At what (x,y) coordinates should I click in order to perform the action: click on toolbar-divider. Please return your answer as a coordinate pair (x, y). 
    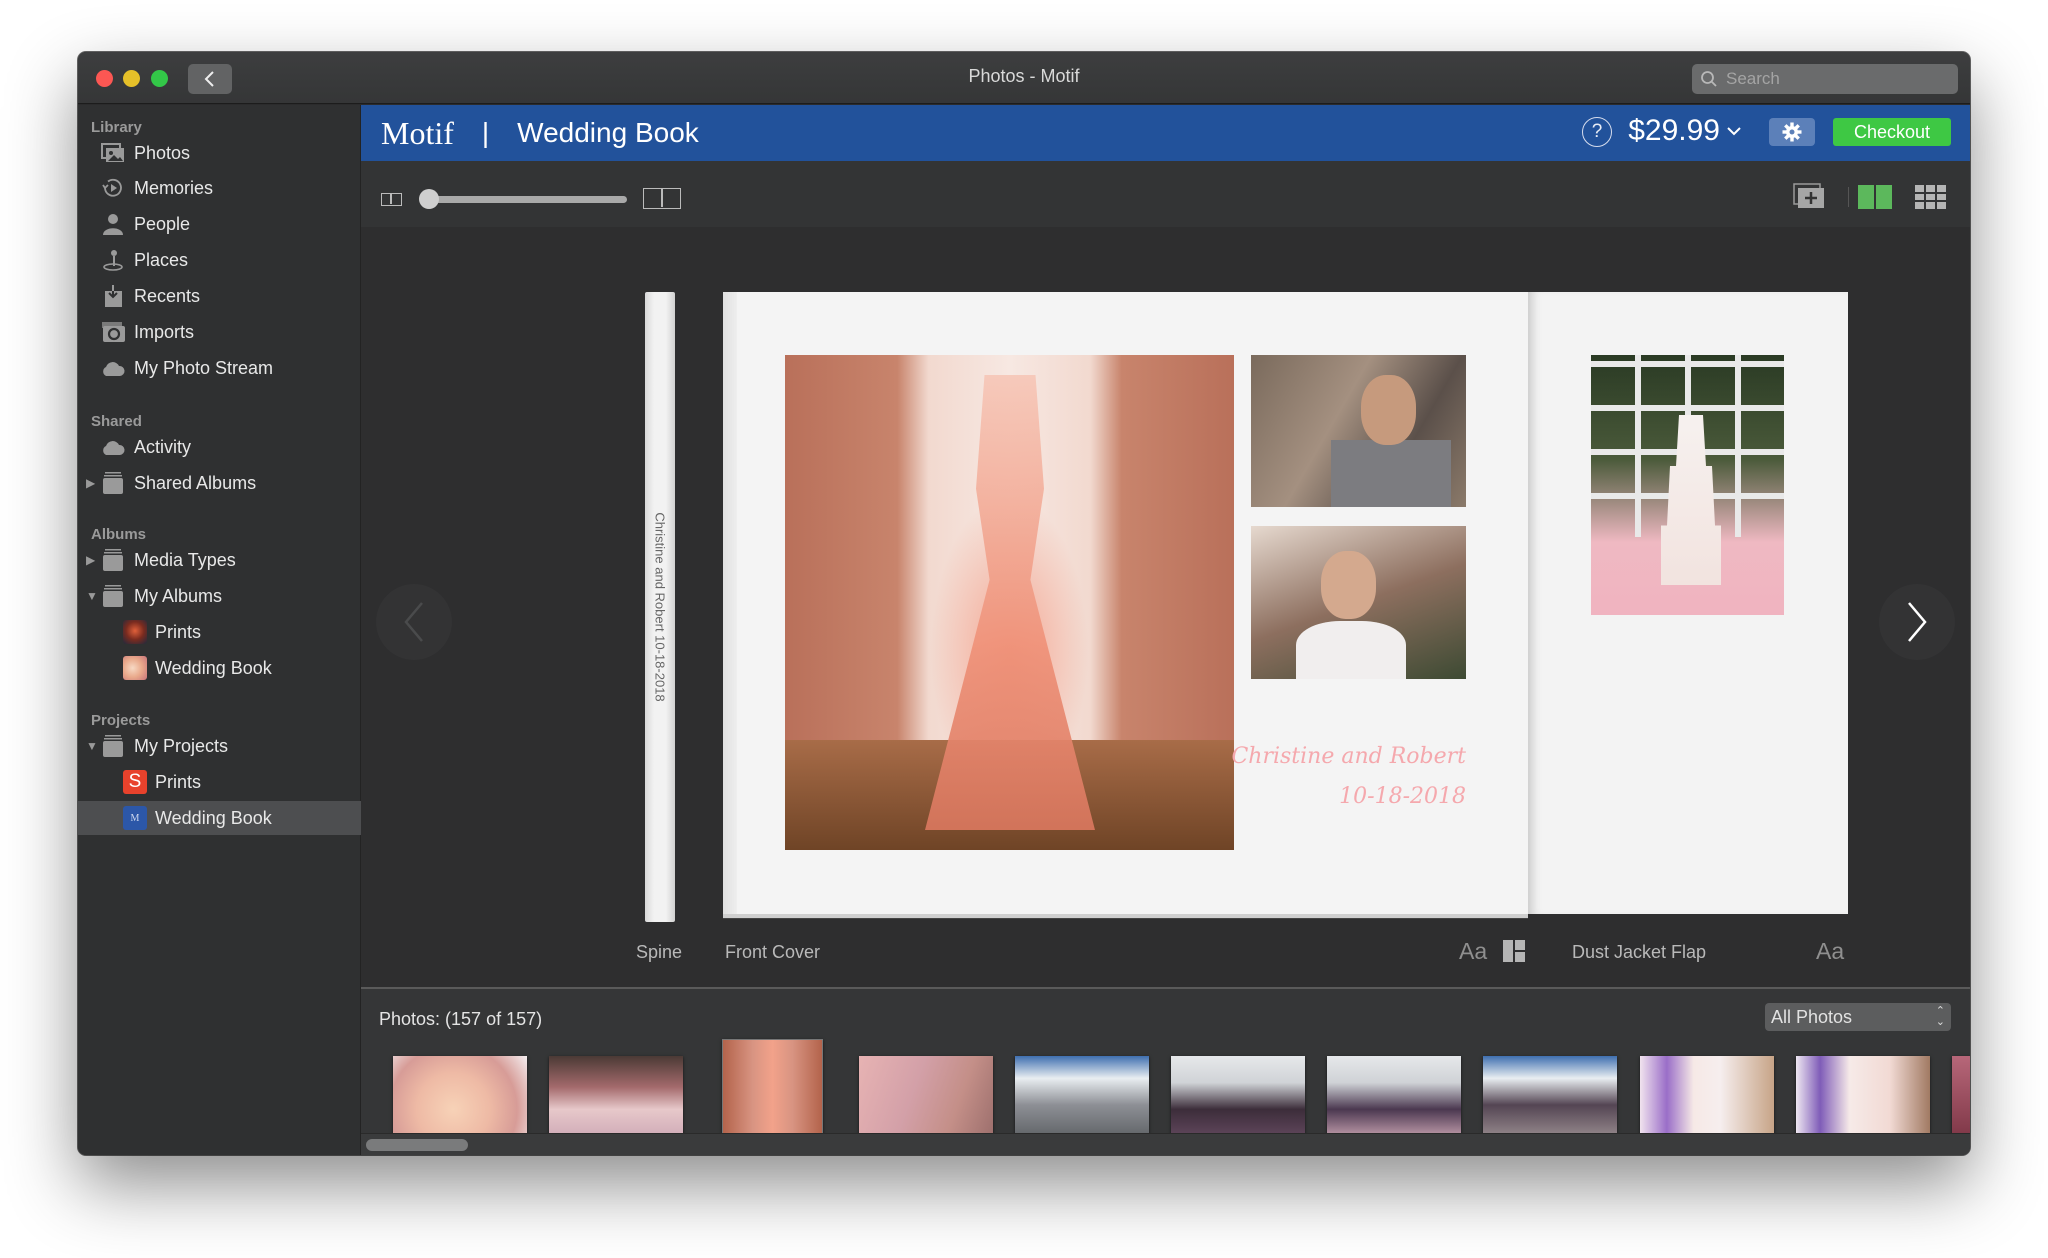
    Looking at the image, I should click on (1848, 197).